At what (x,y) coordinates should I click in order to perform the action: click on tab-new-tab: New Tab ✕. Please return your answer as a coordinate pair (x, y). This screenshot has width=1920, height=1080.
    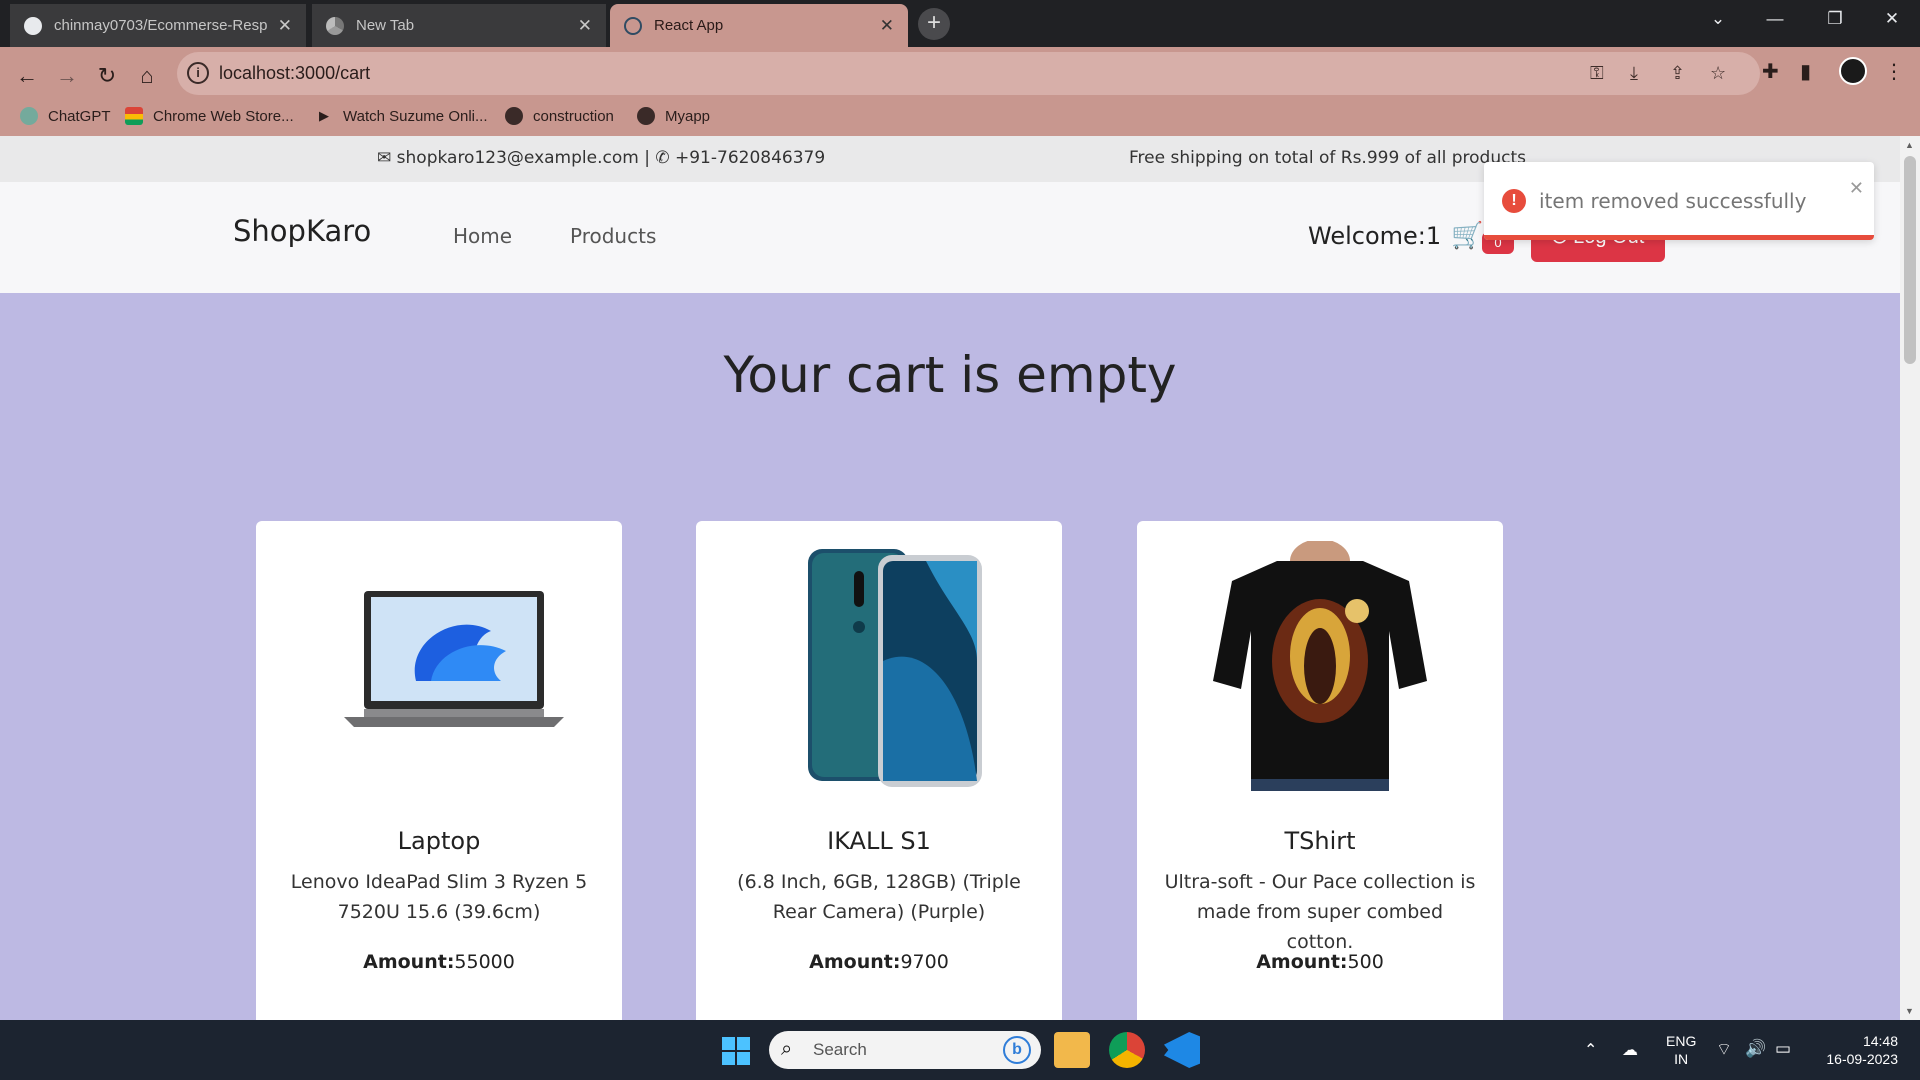
    Looking at the image, I should click on (459, 25).